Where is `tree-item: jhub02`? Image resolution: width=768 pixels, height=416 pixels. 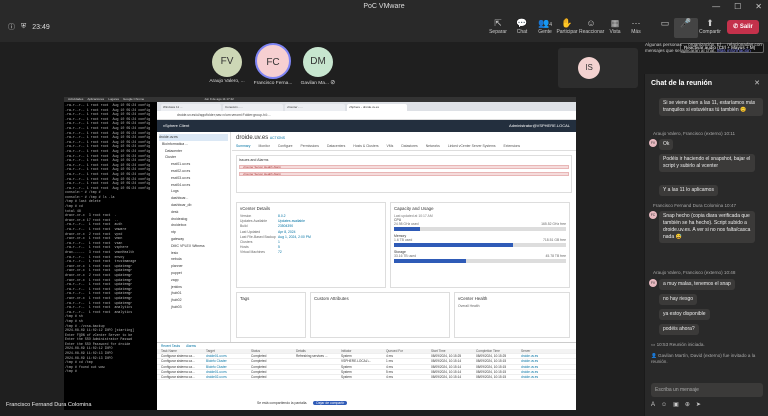
tree-item: jhub02 is located at coordinates (193, 300).